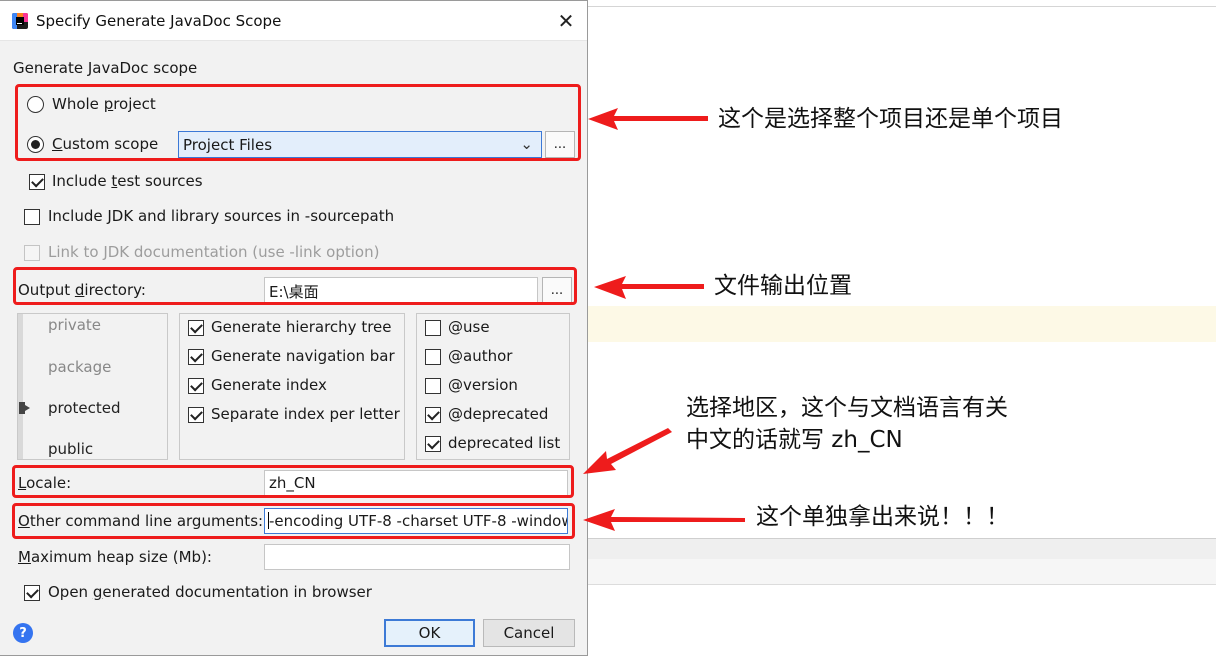 The width and height of the screenshot is (1216, 660). What do you see at coordinates (648, 119) in the screenshot?
I see `scope-arrow` at bounding box center [648, 119].